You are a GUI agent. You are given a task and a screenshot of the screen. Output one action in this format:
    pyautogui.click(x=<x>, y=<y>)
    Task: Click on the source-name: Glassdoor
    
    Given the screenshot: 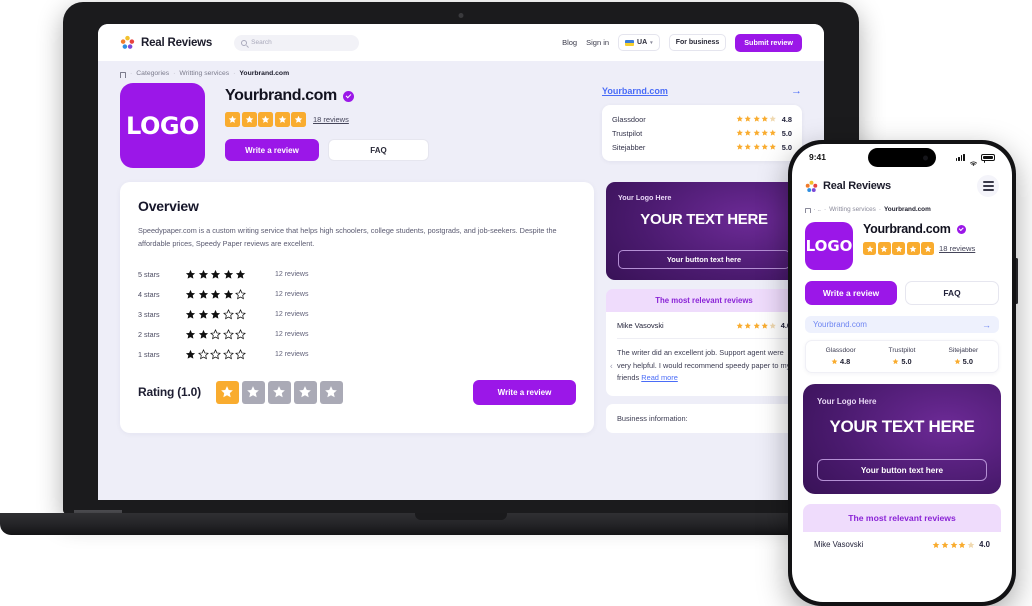 What is the action you would take?
    pyautogui.click(x=629, y=119)
    